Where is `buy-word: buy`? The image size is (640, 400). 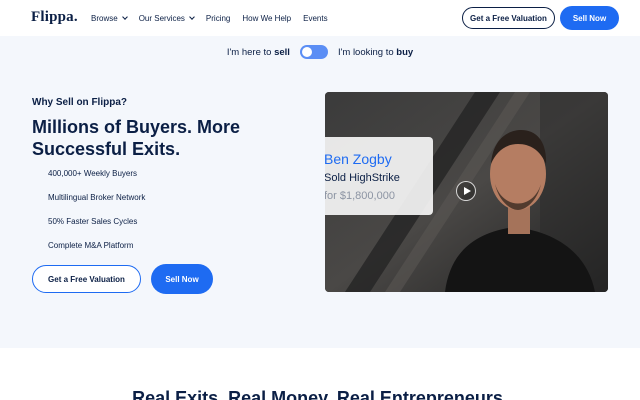 buy-word: buy is located at coordinates (405, 52).